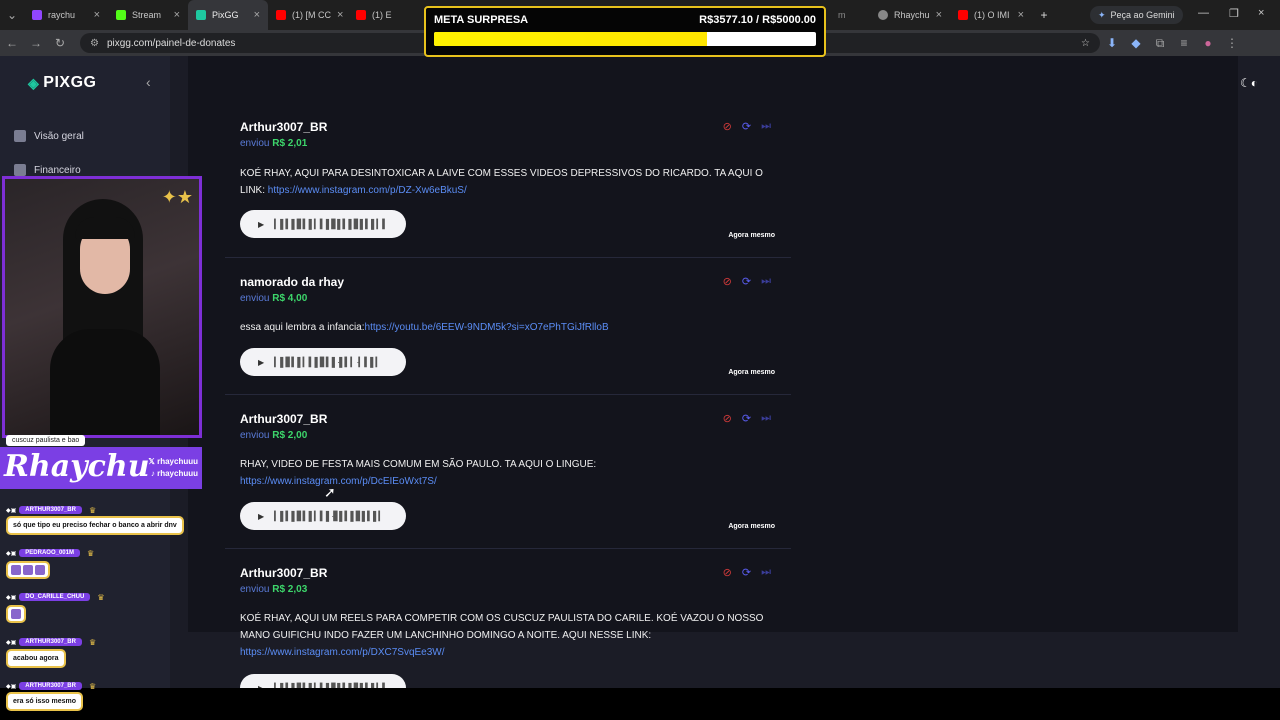 This screenshot has height=720, width=1280. What do you see at coordinates (571, 39) in the screenshot?
I see `goal-progress-fill` at bounding box center [571, 39].